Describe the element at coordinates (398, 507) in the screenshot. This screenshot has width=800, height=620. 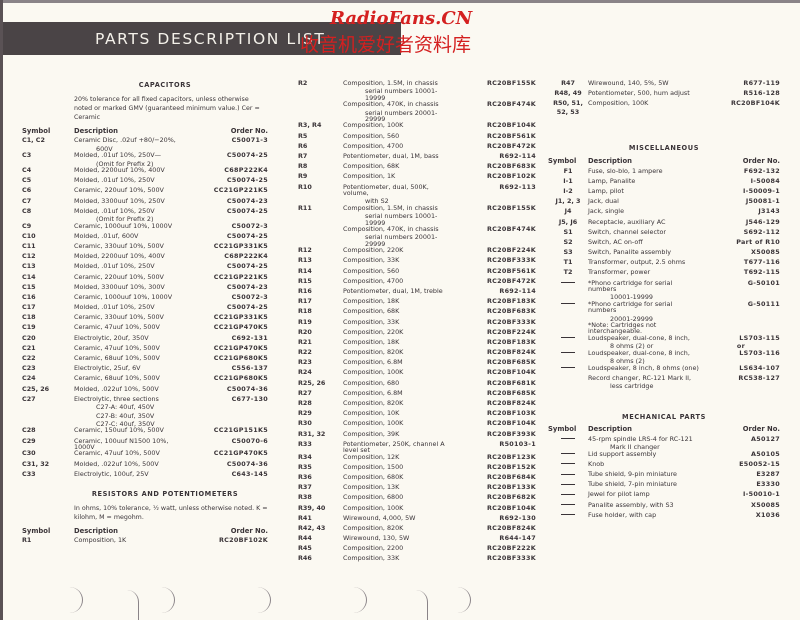
I see `part-description: Composition, 100K` at that location.